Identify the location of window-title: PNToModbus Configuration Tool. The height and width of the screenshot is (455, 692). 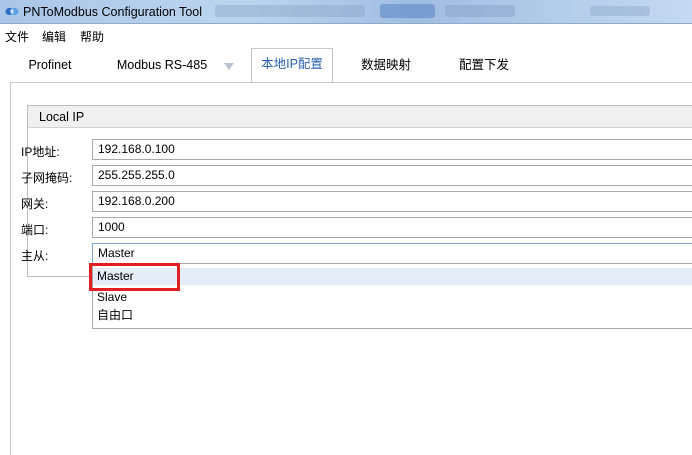
(113, 12).